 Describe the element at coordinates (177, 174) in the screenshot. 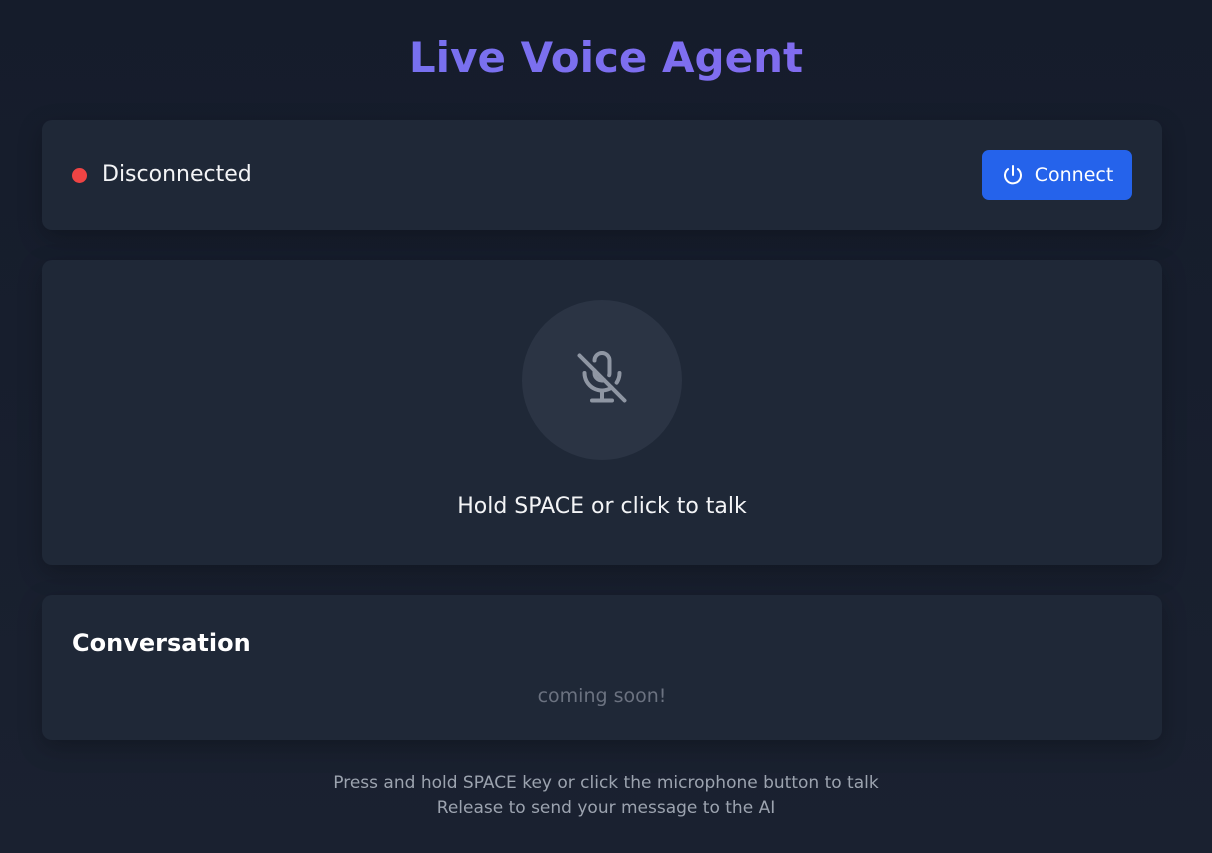

I see `connection-status-text: Disconnected` at that location.